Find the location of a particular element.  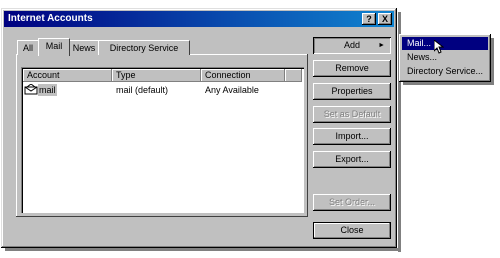

mail-account-icon is located at coordinates (31, 89).